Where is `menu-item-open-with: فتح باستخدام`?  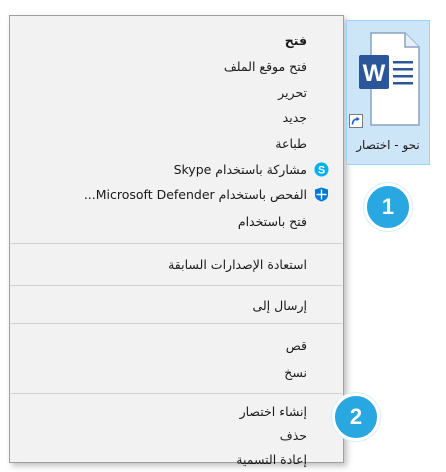 menu-item-open-with: فتح باستخدام is located at coordinates (272, 222).